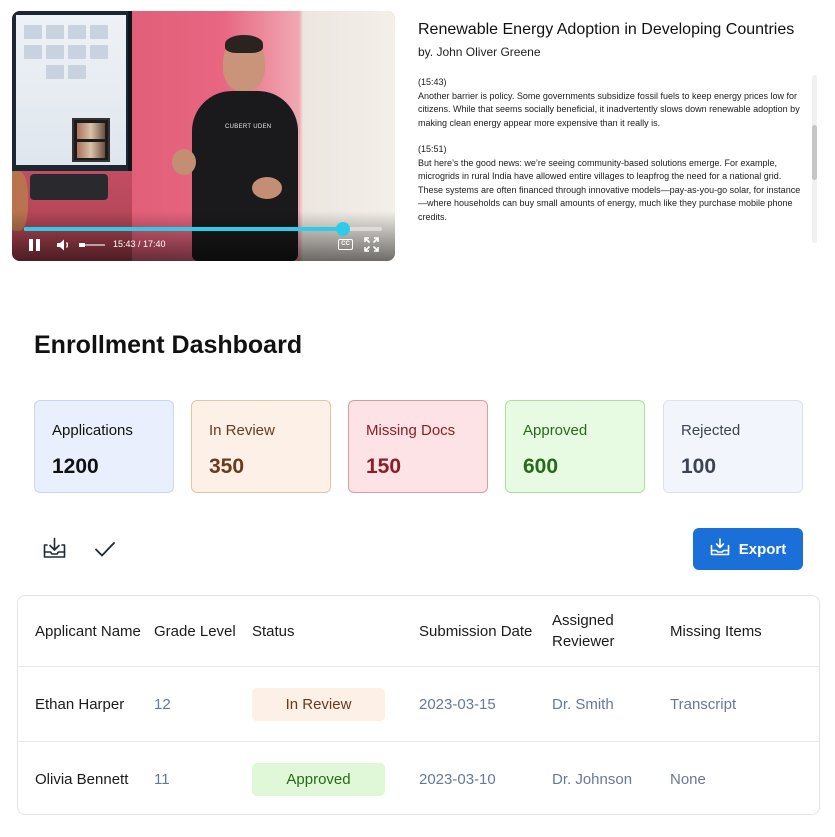 This screenshot has height=837, width=835. I want to click on submission-date: 2023-03-10, so click(457, 779).